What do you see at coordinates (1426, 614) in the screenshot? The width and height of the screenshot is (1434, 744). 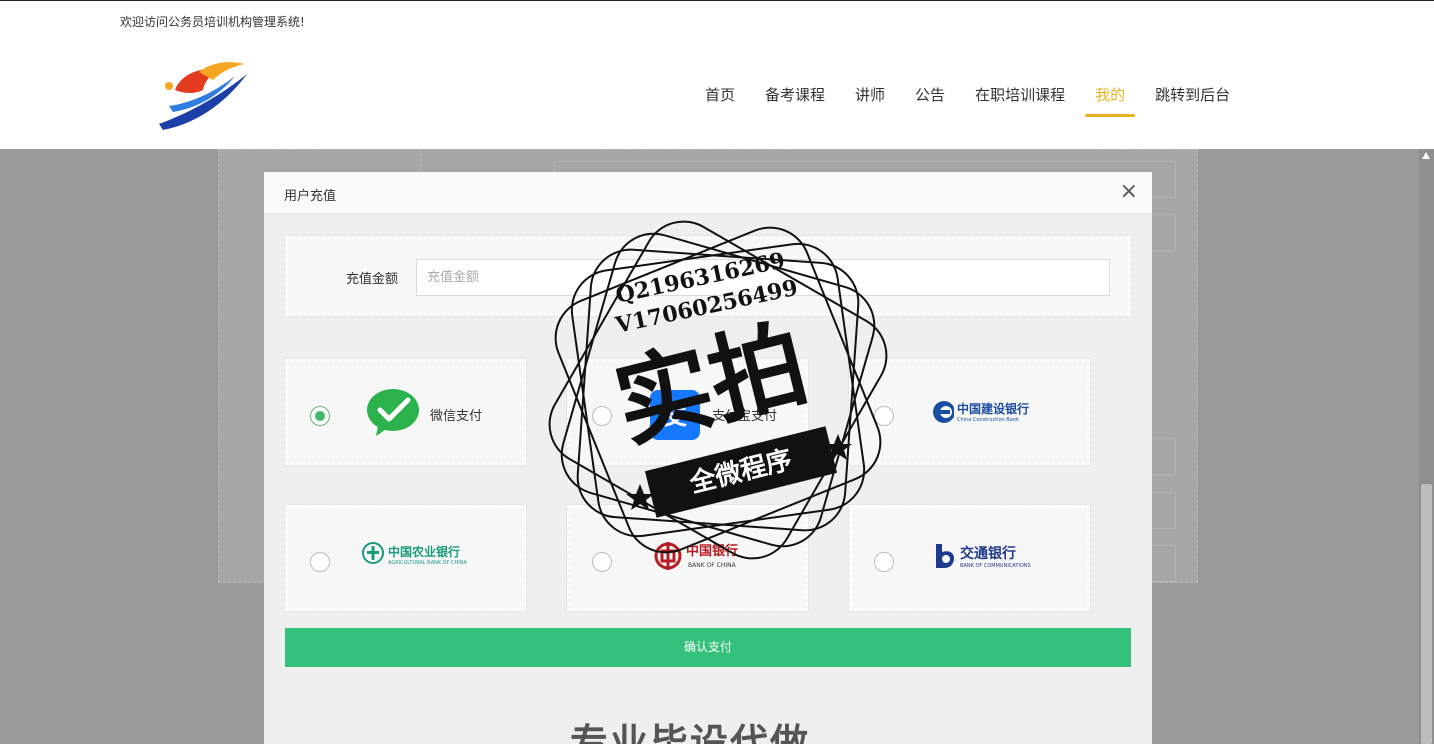 I see `scrollbar-thumb` at bounding box center [1426, 614].